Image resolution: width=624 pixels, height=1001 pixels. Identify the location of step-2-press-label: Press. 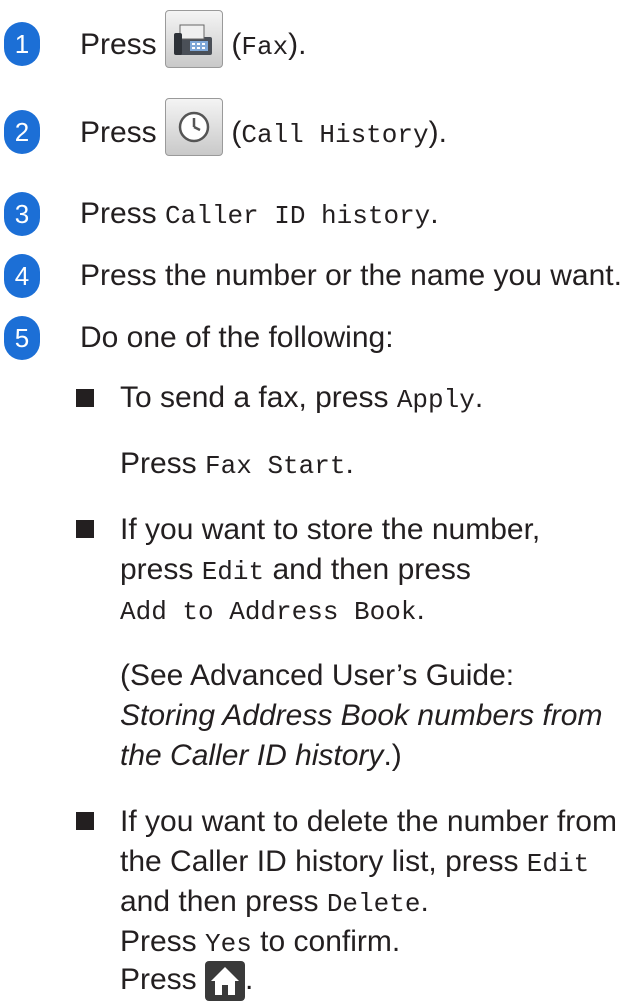
(123, 132).